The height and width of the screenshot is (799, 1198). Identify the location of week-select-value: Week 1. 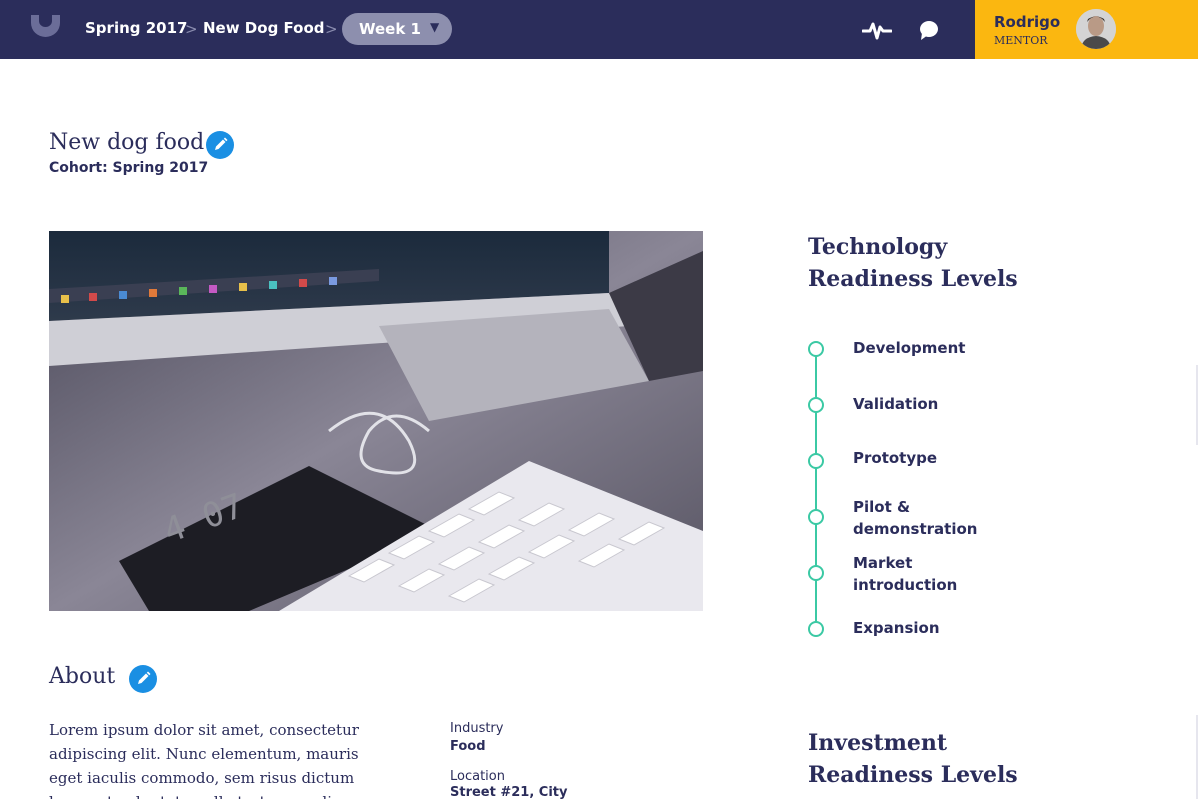
(390, 29).